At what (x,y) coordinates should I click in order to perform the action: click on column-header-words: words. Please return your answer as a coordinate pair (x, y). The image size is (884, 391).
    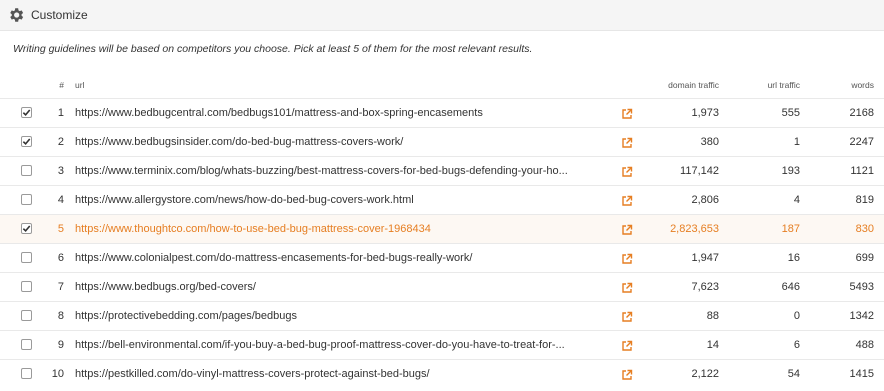
    Looking at the image, I should click on (842, 85).